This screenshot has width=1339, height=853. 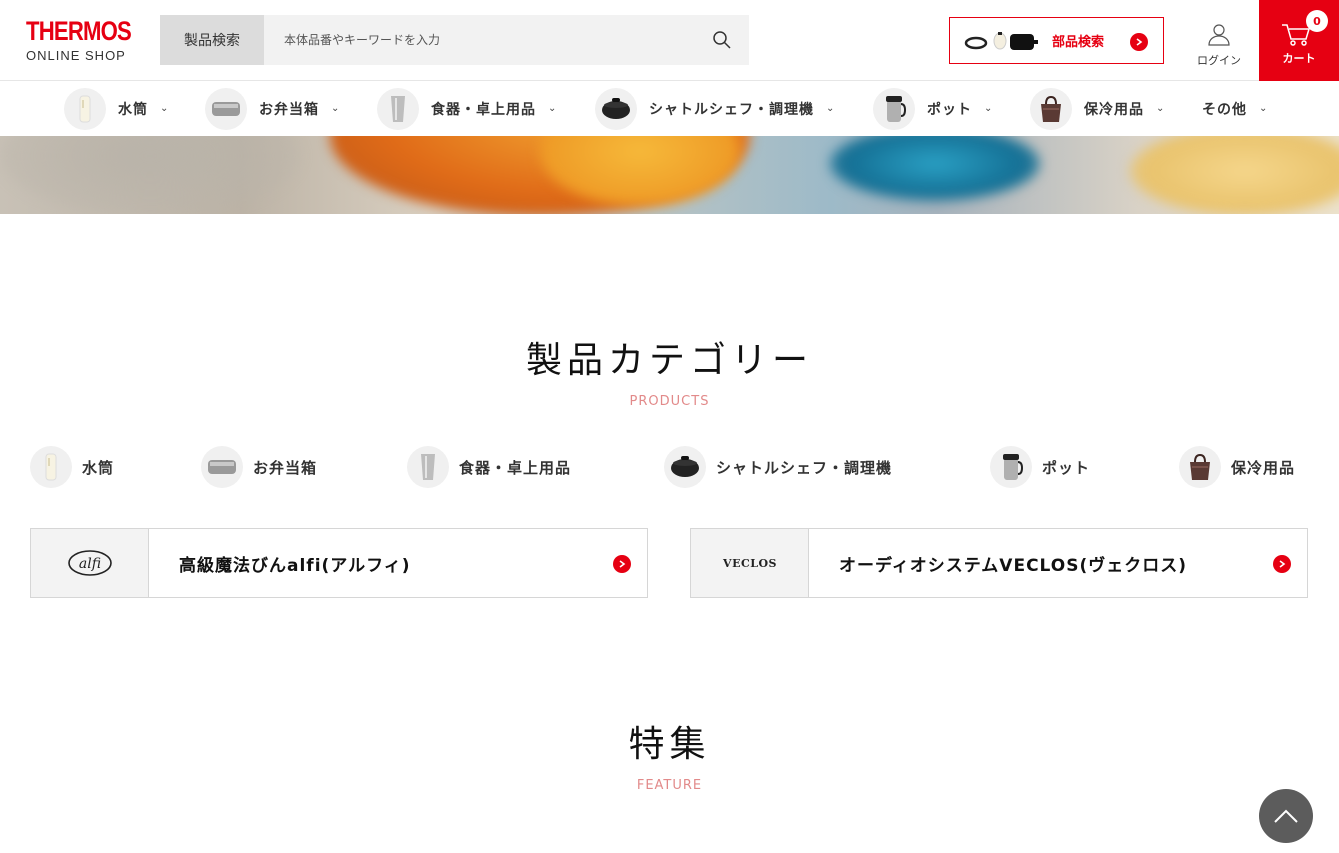 I want to click on category-pot: ポット, so click(x=1040, y=467).